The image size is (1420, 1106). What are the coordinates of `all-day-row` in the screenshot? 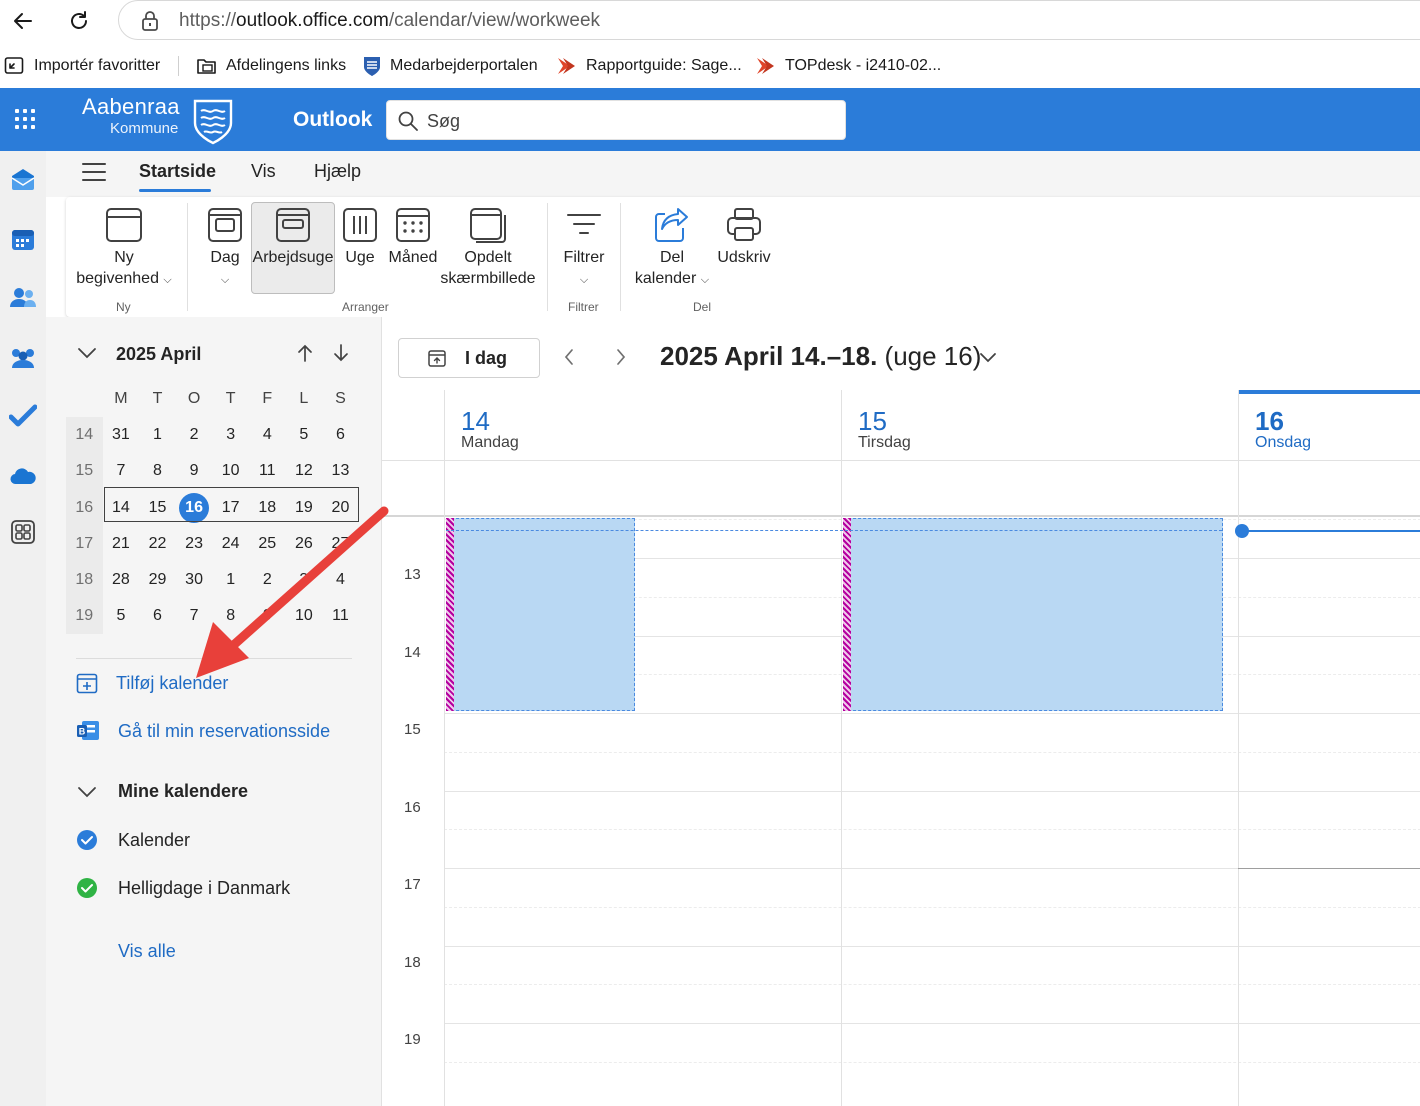 It's located at (901, 488).